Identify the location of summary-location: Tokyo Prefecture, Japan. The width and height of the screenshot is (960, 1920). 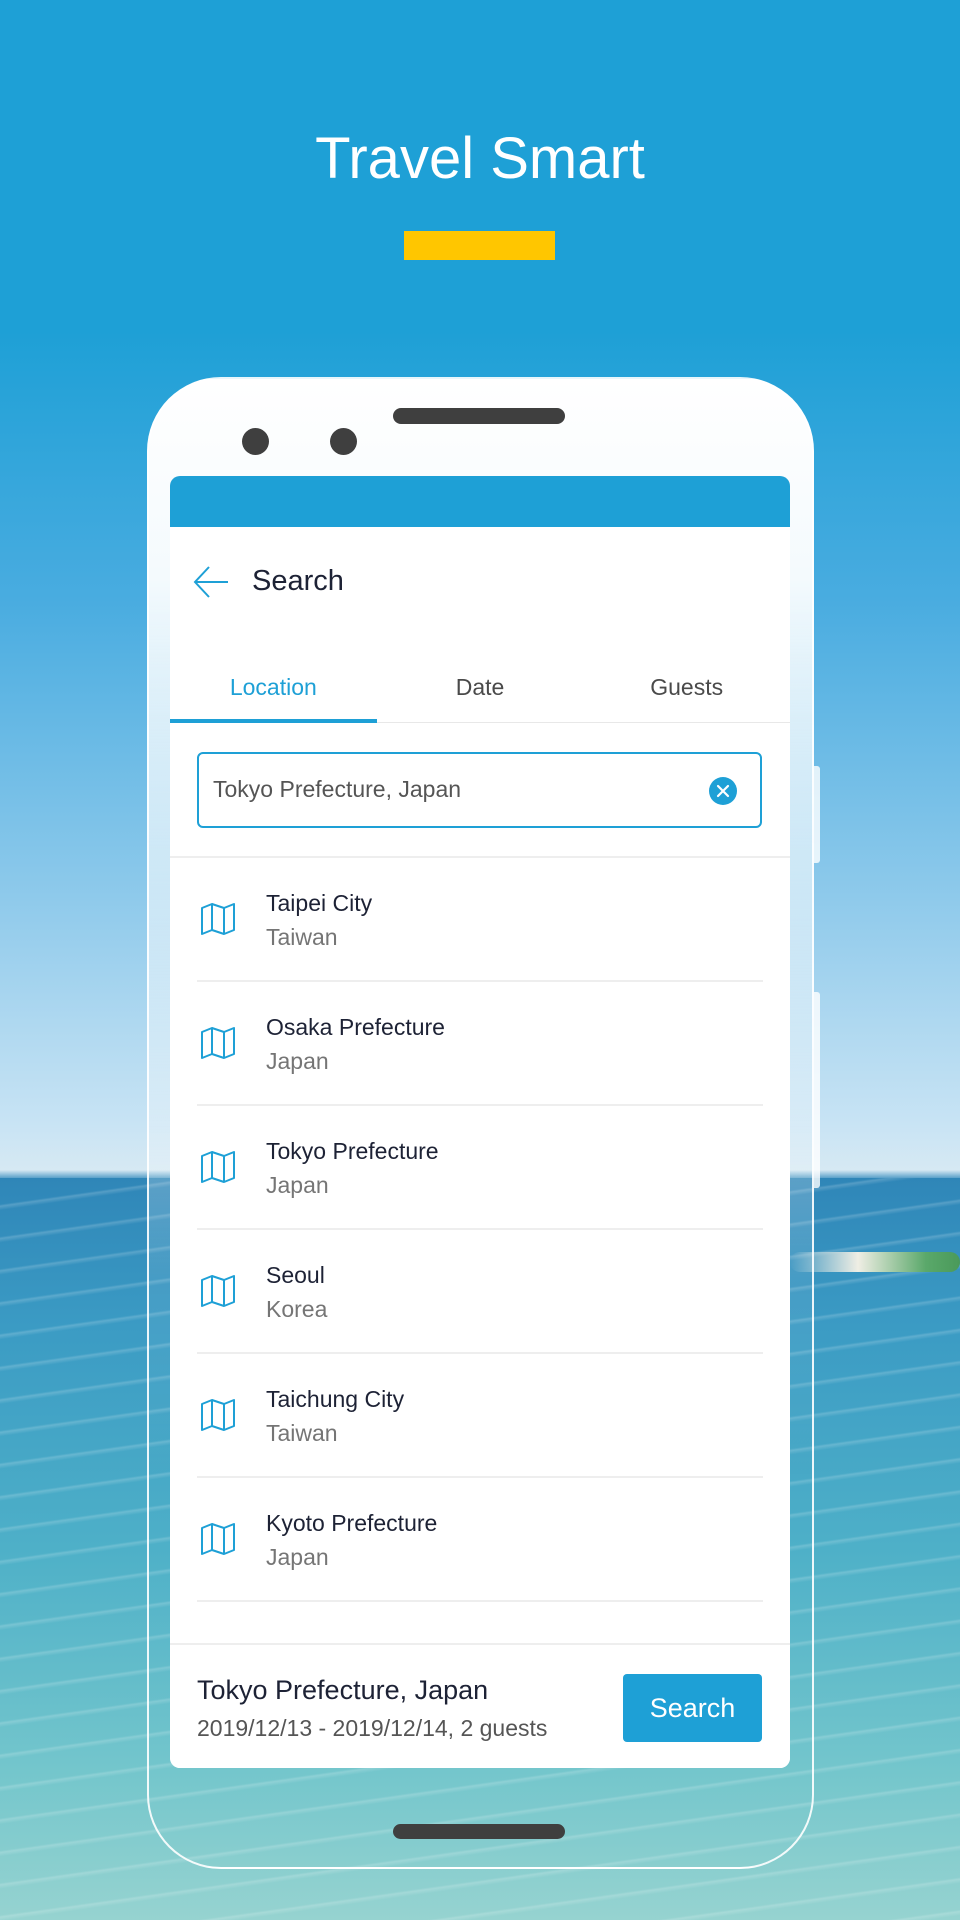
(343, 1690).